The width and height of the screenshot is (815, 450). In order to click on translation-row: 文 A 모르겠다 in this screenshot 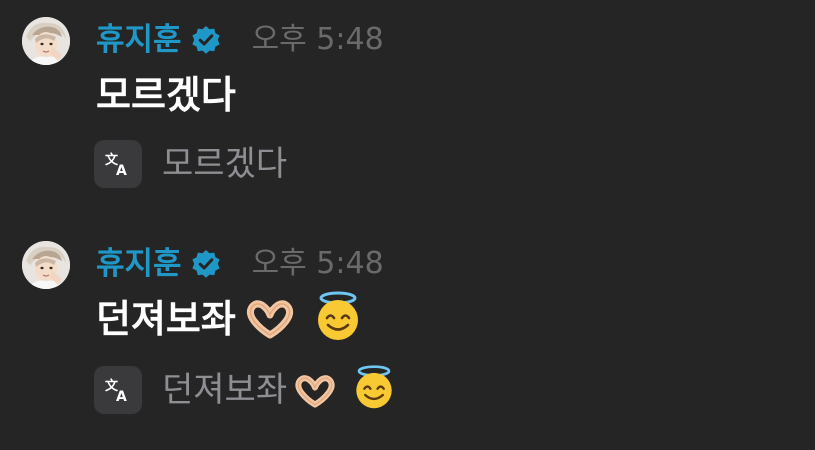, I will do `click(190, 164)`.